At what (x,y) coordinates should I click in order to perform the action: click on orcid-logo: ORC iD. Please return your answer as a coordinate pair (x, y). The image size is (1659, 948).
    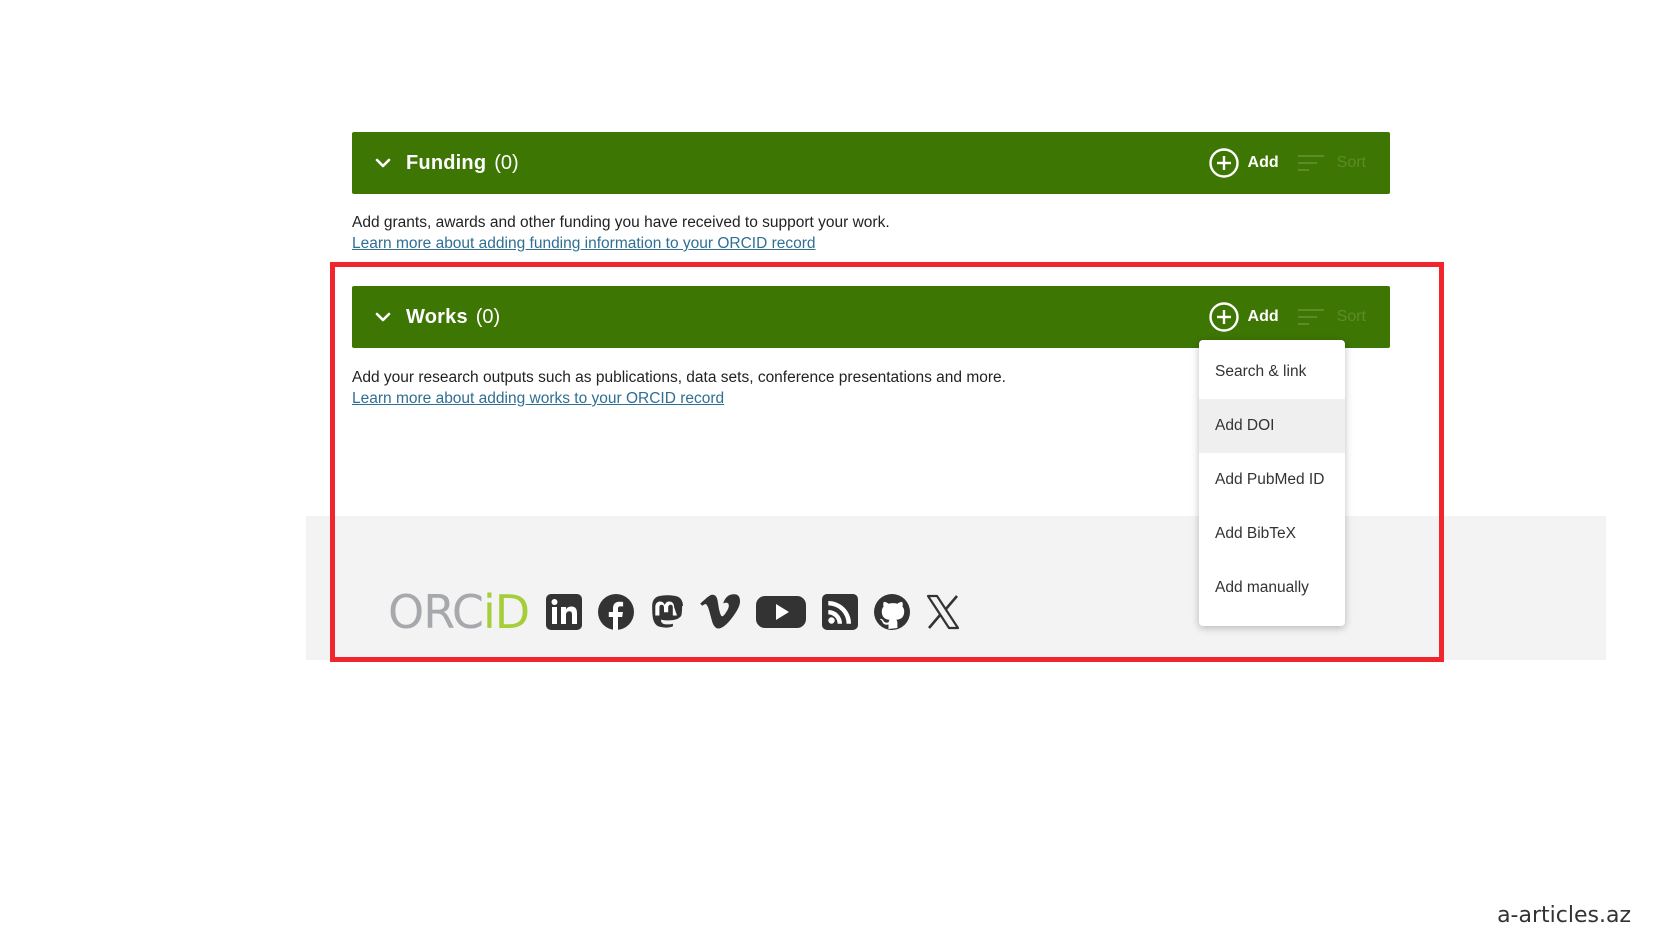
    Looking at the image, I should click on (459, 612).